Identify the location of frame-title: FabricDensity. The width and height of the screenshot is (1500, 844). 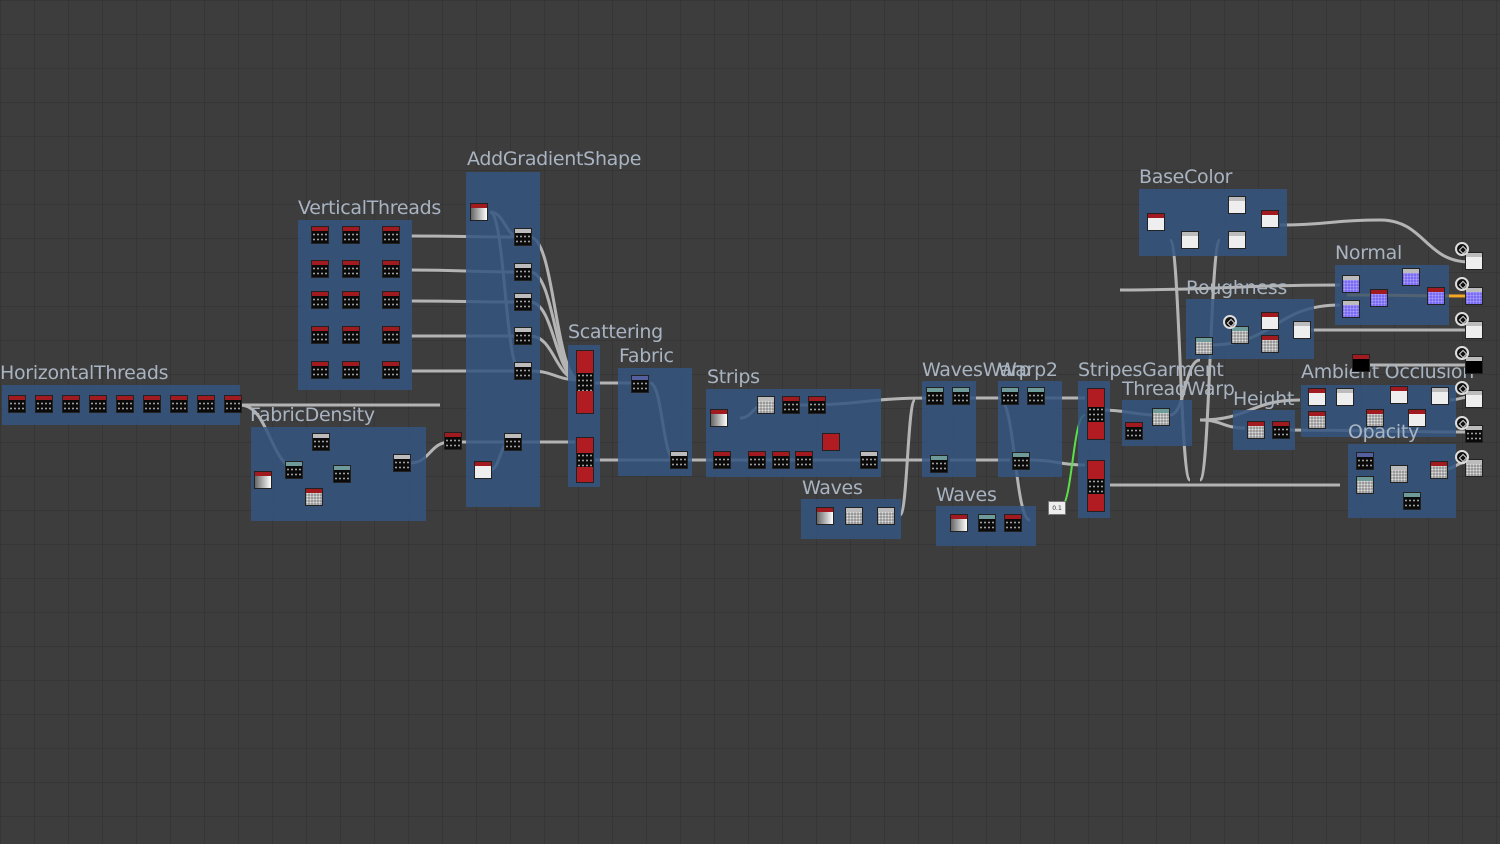
(312, 415).